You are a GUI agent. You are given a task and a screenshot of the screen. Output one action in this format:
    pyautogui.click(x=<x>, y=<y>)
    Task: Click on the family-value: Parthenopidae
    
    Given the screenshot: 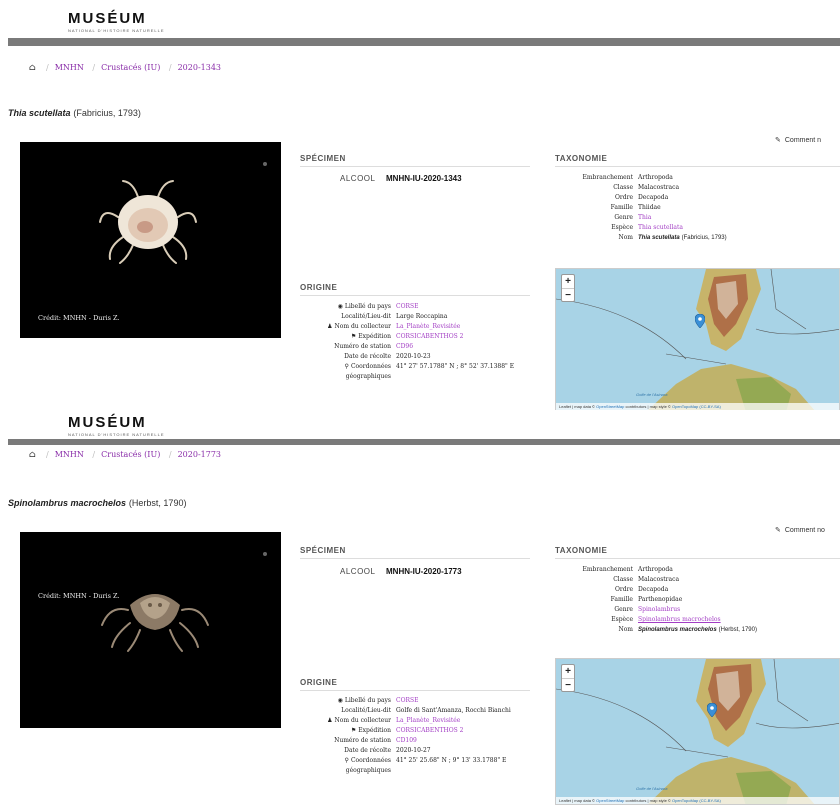 What is the action you would take?
    pyautogui.click(x=660, y=599)
    